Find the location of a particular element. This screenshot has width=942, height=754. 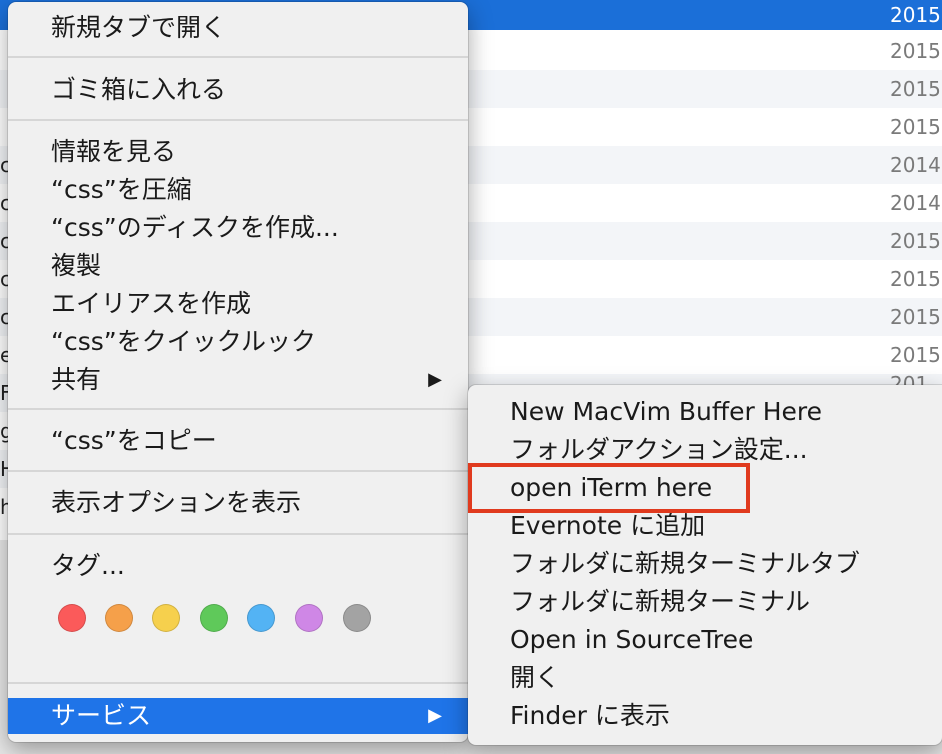

menu-item-copy: “css”をコピー is located at coordinates (238, 441).